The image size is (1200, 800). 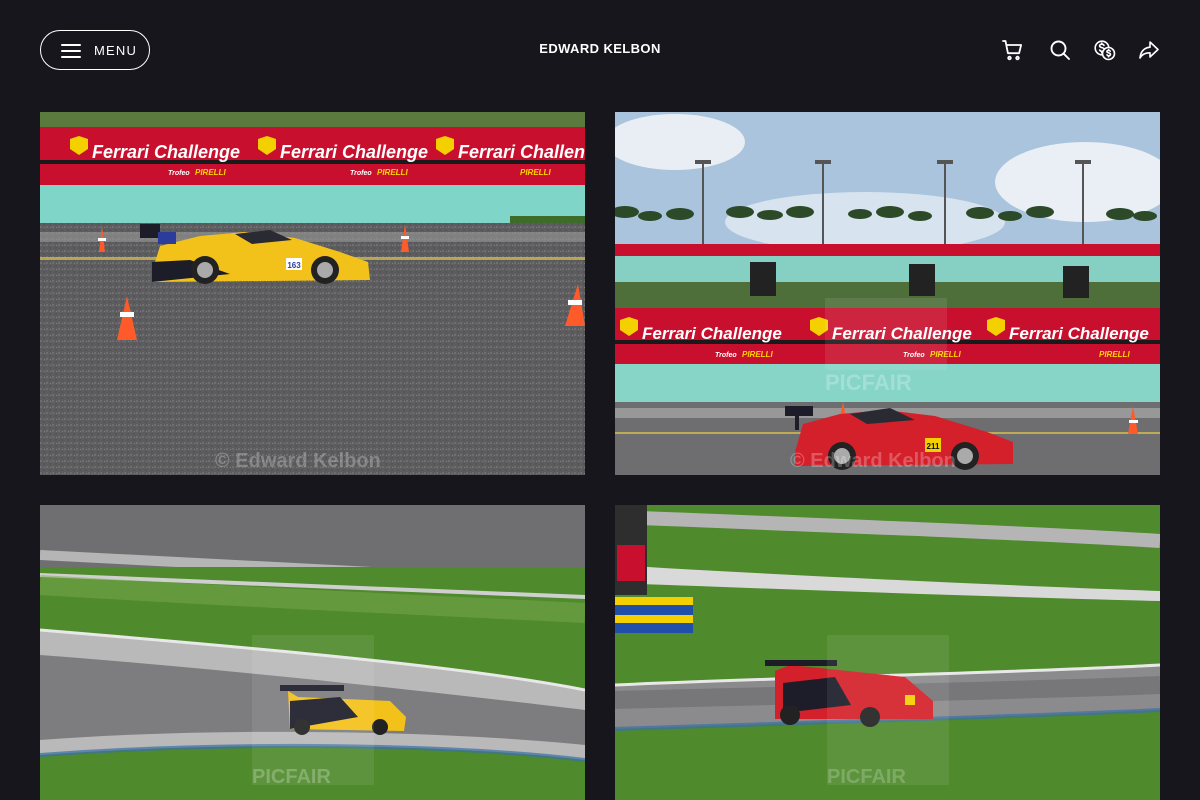 What do you see at coordinates (1060, 50) in the screenshot?
I see `search-icon` at bounding box center [1060, 50].